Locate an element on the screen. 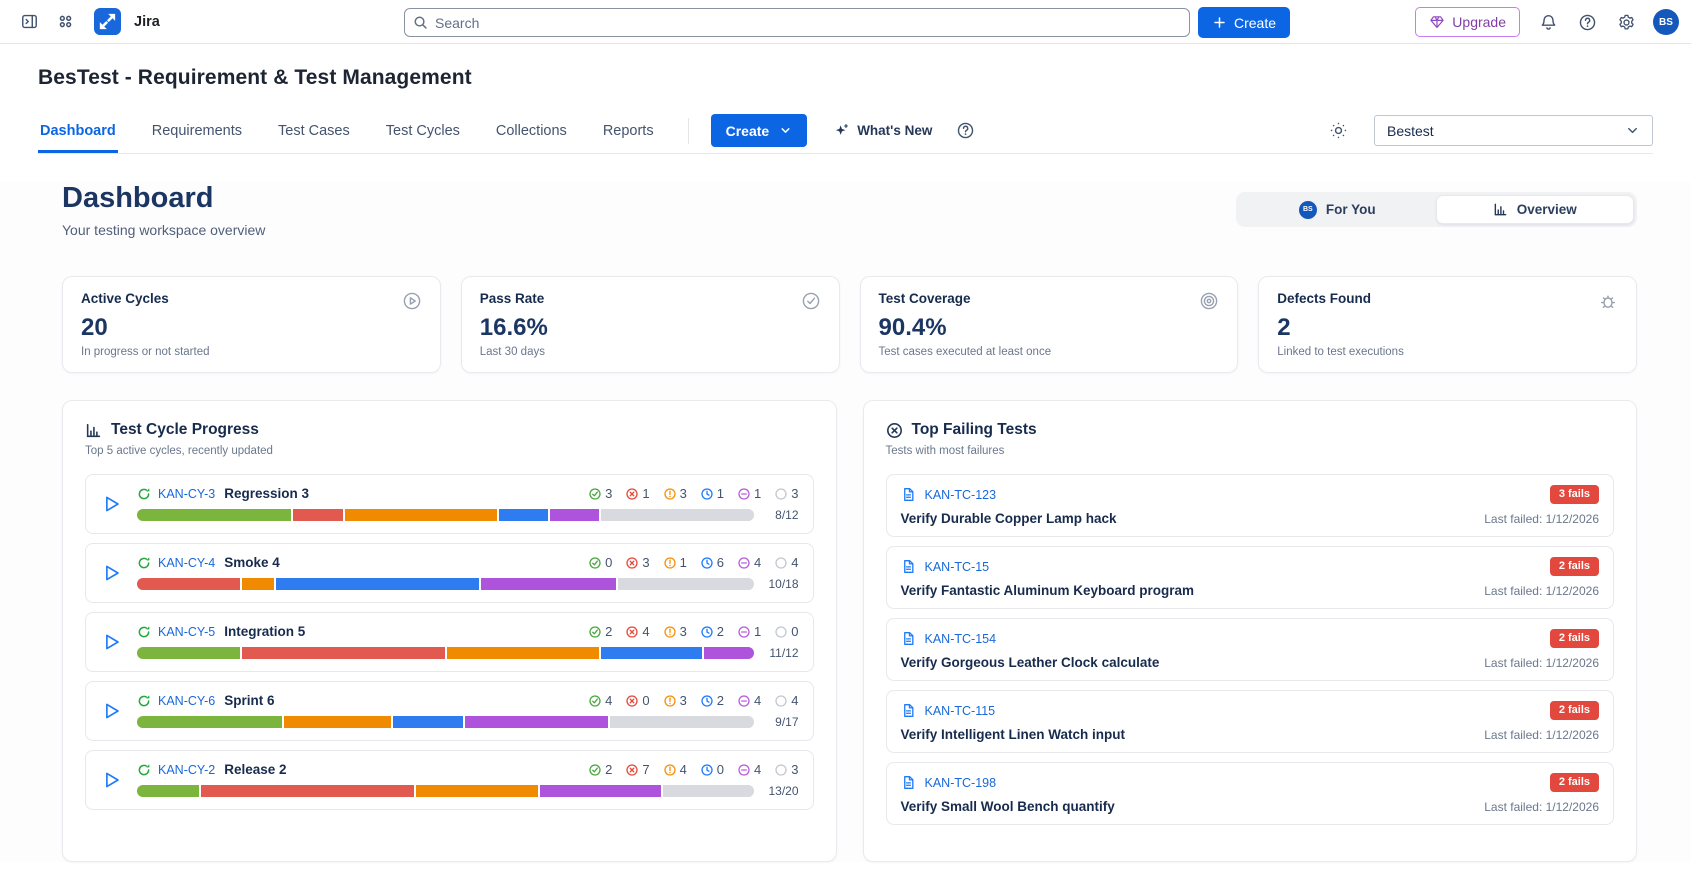 This screenshot has width=1691, height=894. cycle-name: Sprint 6 is located at coordinates (249, 700).